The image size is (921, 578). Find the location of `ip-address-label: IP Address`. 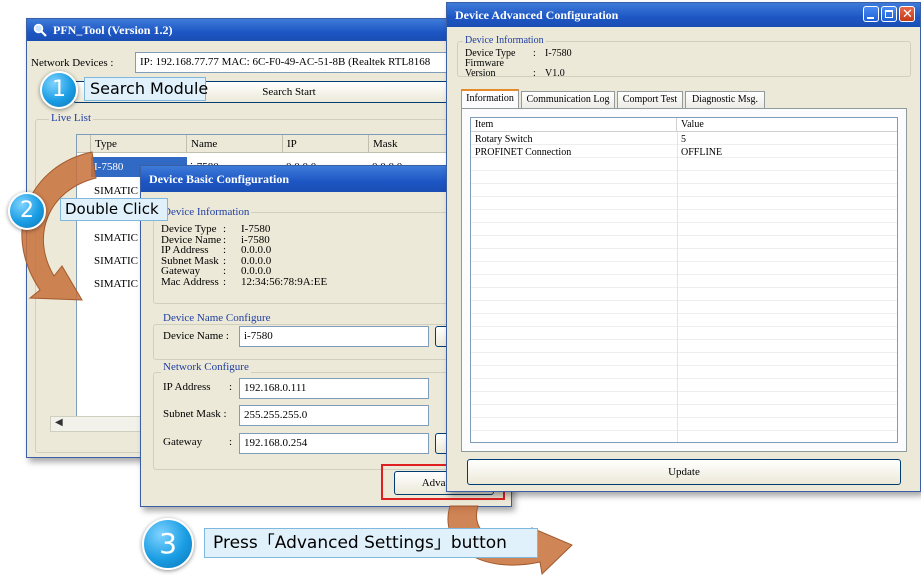

ip-address-label: IP Address is located at coordinates (187, 387).